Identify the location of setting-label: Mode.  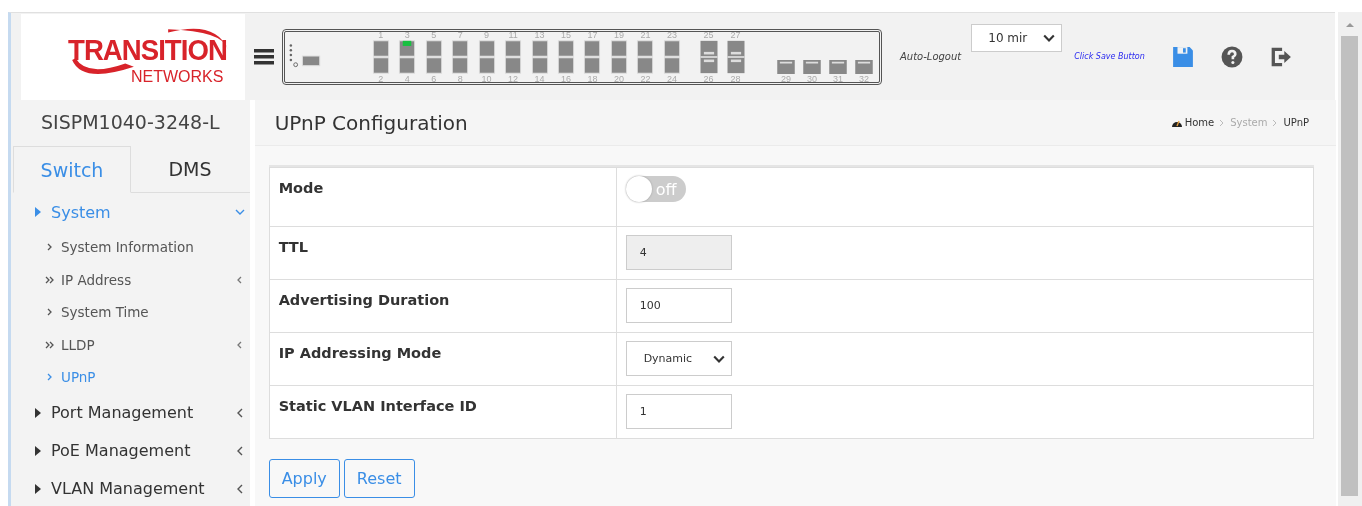
(443, 197).